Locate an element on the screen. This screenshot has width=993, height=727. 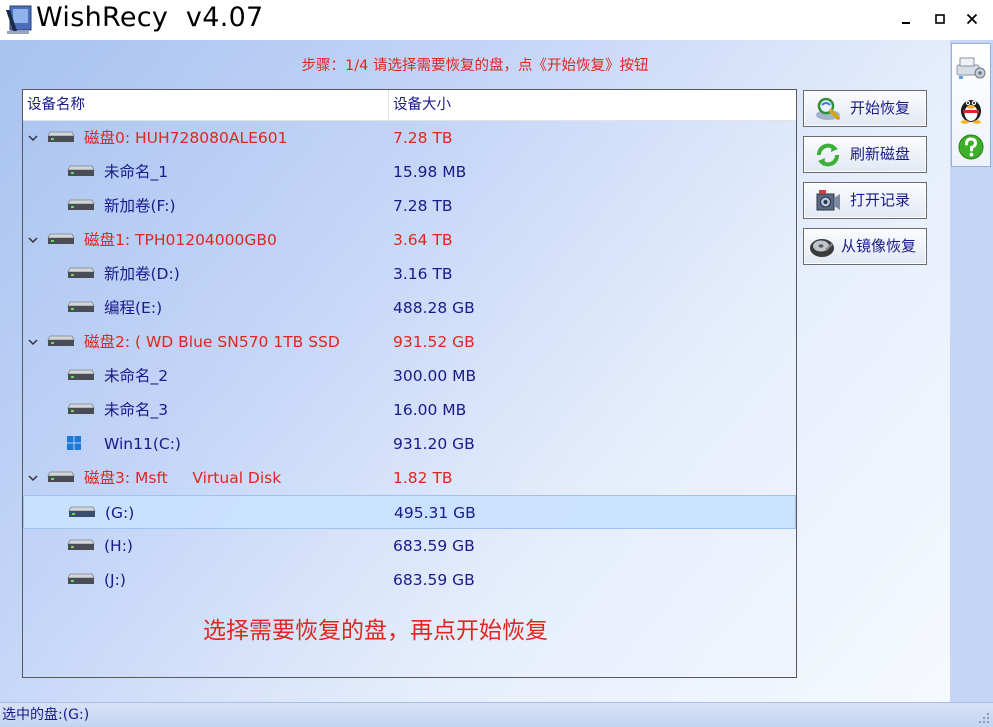
partition-name: 未命名_3 is located at coordinates (136, 410).